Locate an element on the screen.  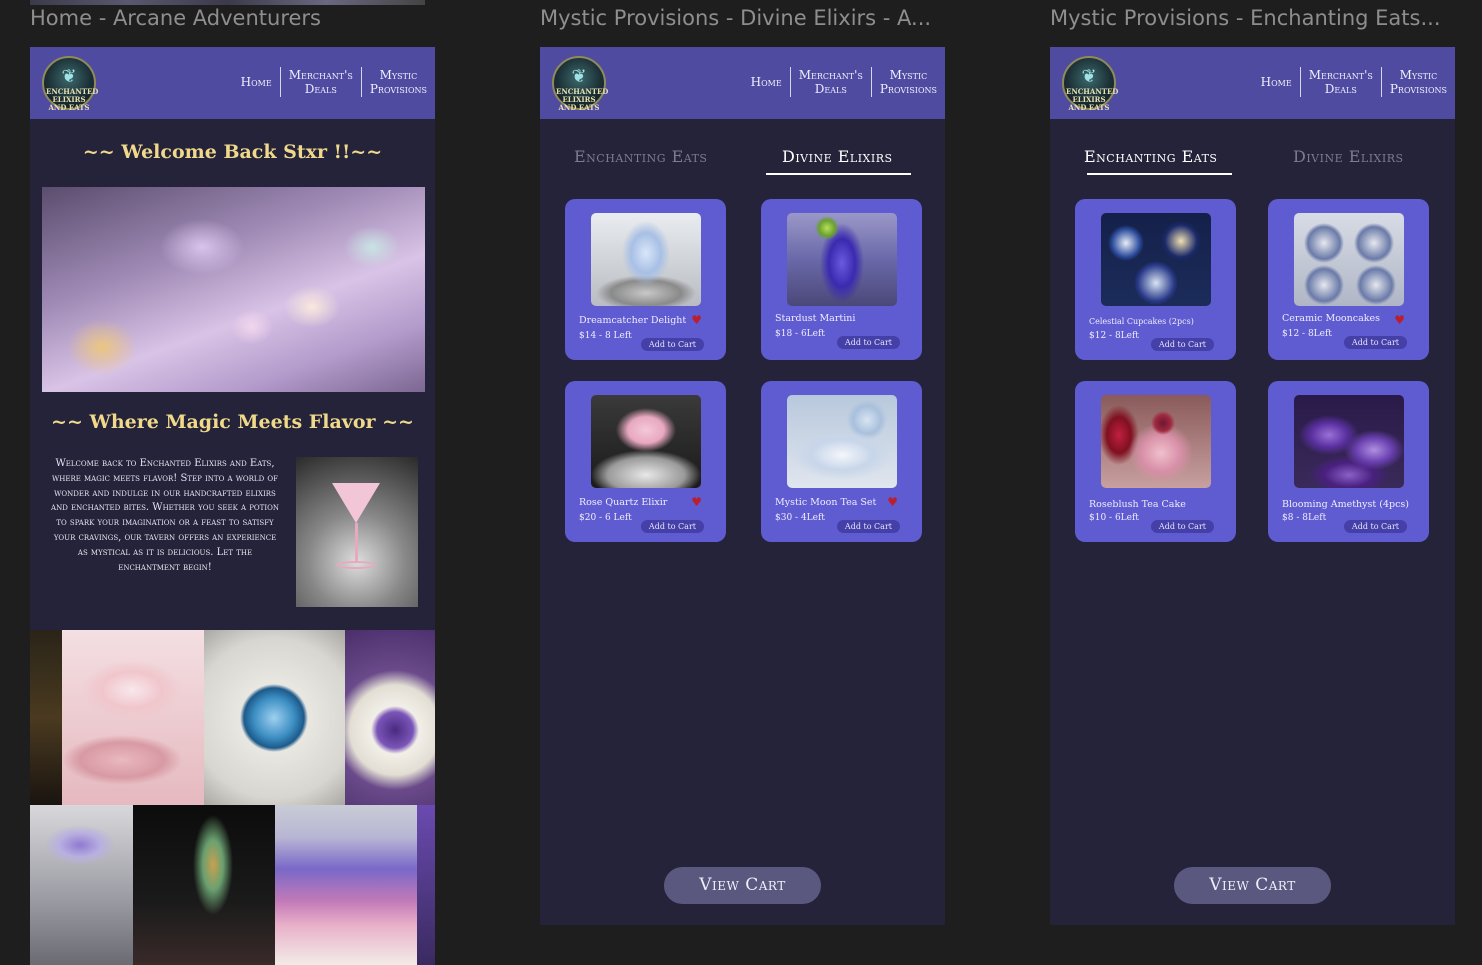
product-name: Mystic Moon Tea Set is located at coordinates (826, 502).